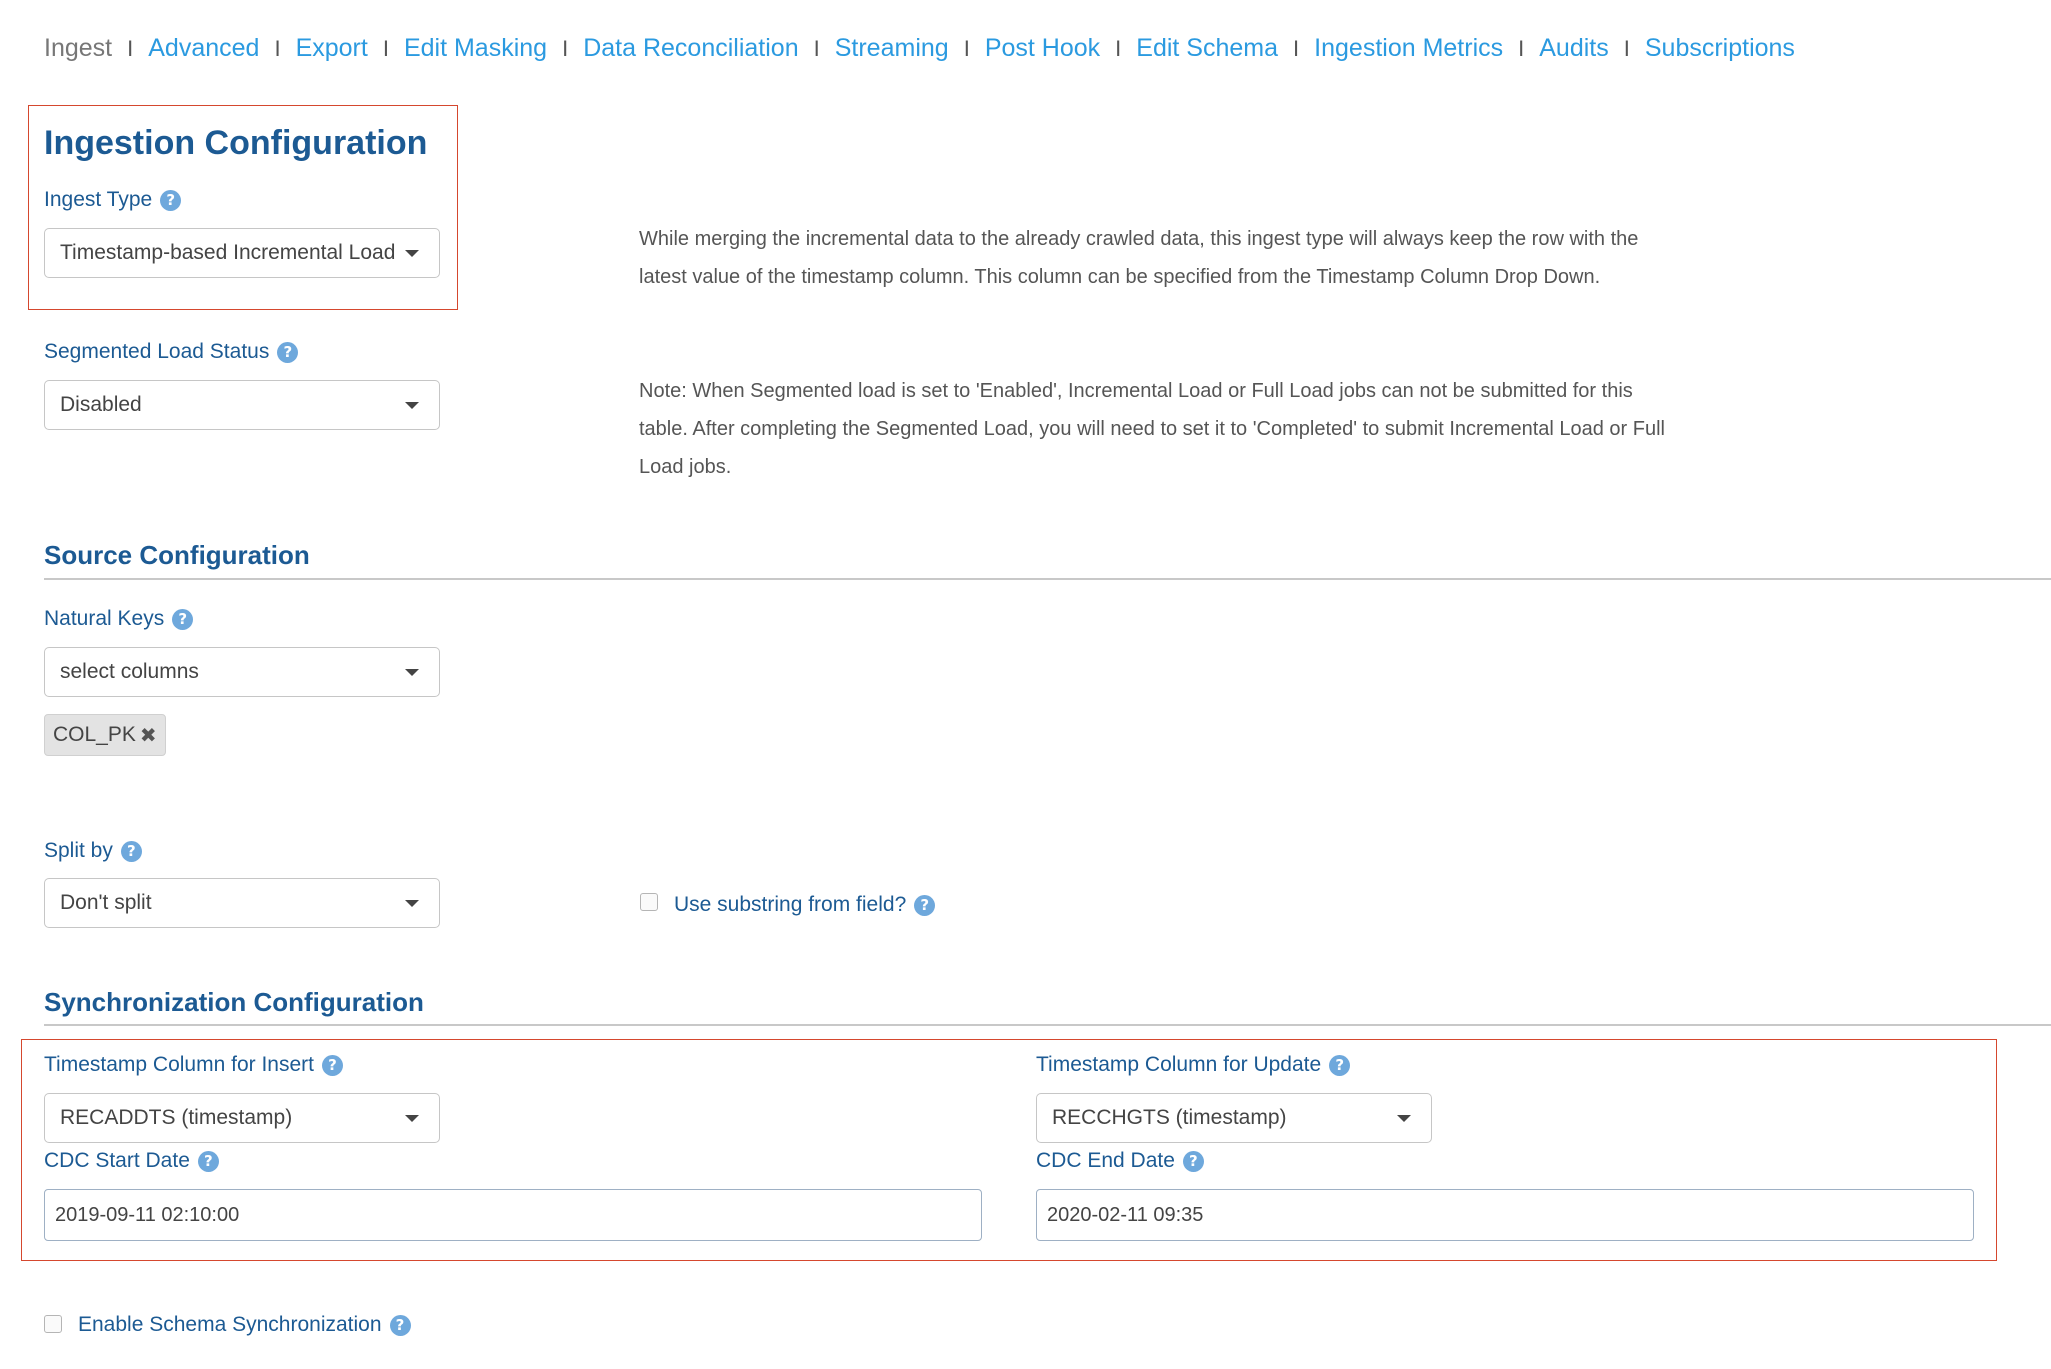 Image resolution: width=2051 pixels, height=1369 pixels. I want to click on cdc-end-label: CDC End Date ?, so click(1120, 1161).